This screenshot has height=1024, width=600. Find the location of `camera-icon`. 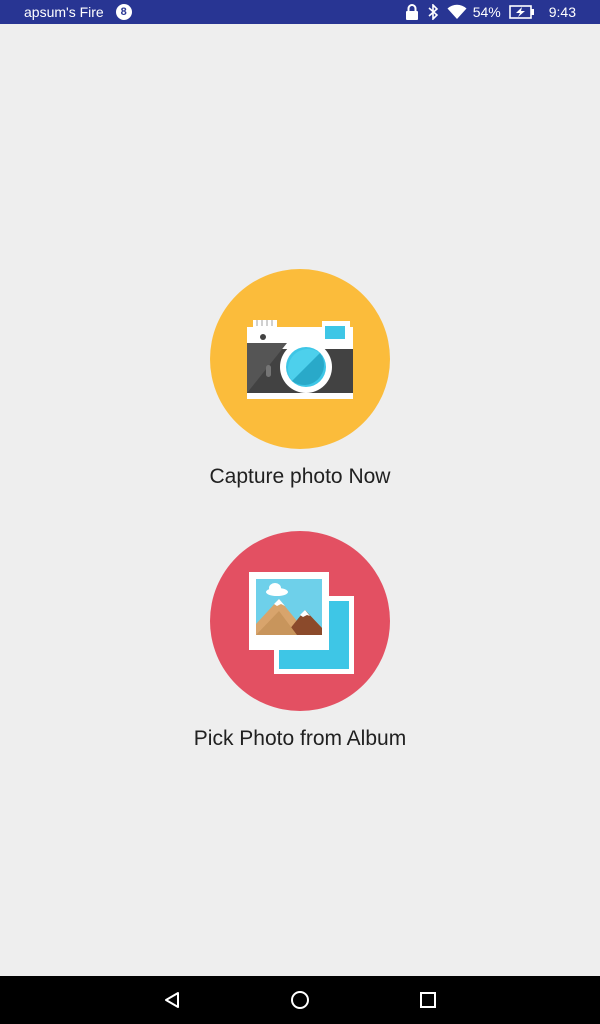

camera-icon is located at coordinates (300, 359).